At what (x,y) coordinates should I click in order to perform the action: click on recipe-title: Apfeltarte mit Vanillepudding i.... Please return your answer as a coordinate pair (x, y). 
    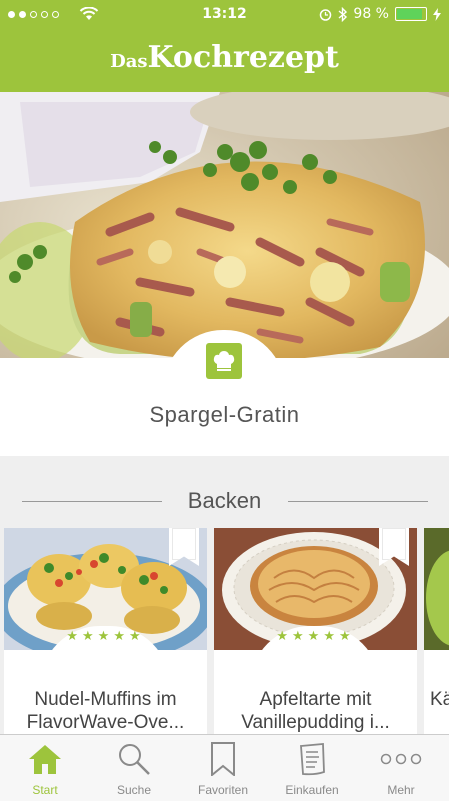
    Looking at the image, I should click on (315, 711).